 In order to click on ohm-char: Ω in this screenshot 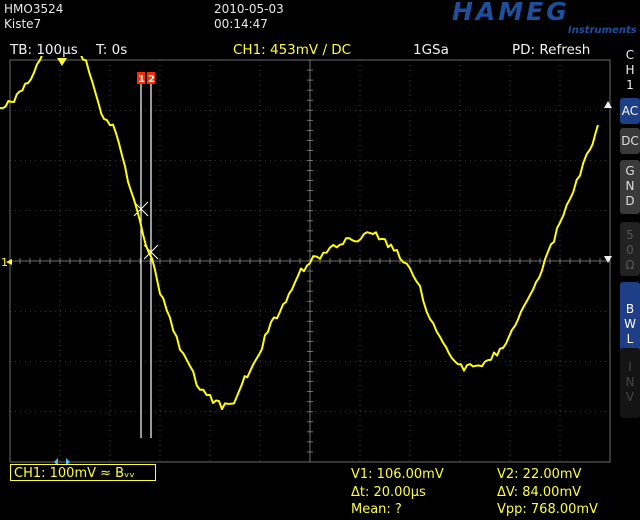, I will do `click(630, 265)`.